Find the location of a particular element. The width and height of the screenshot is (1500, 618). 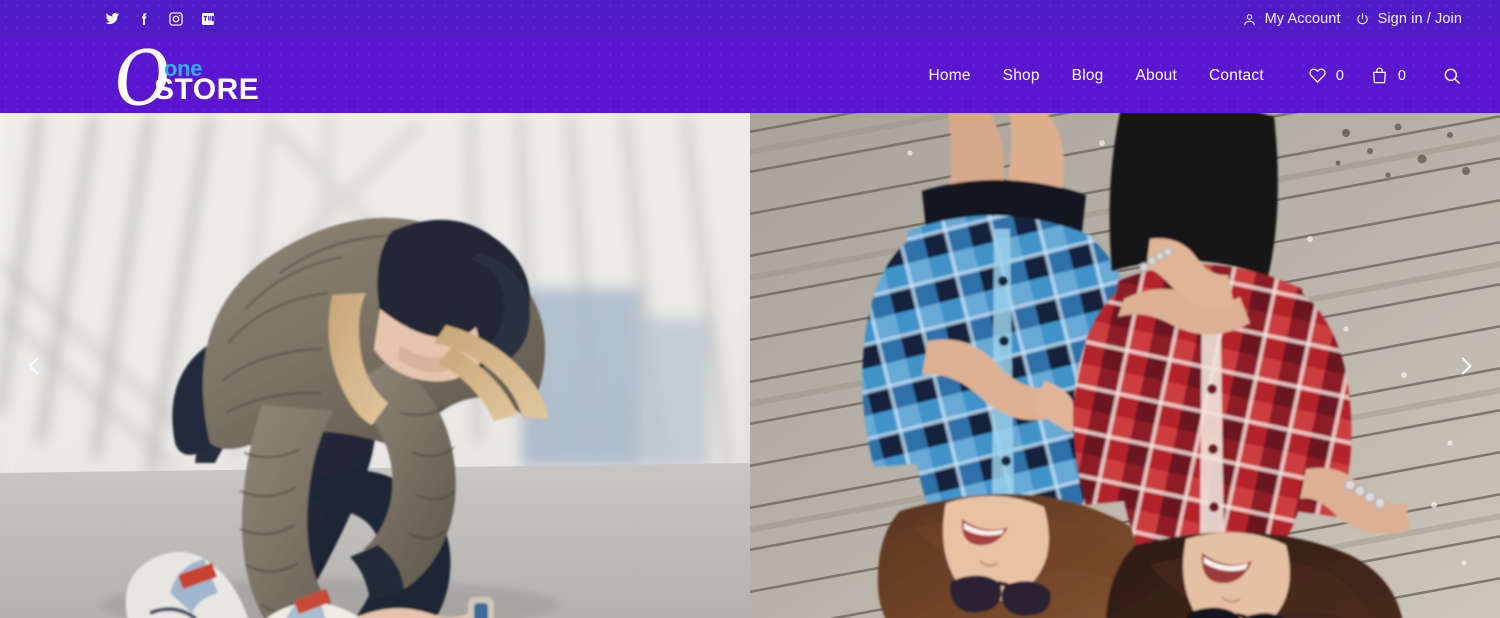

chevron-right-icon is located at coordinates (1466, 366).